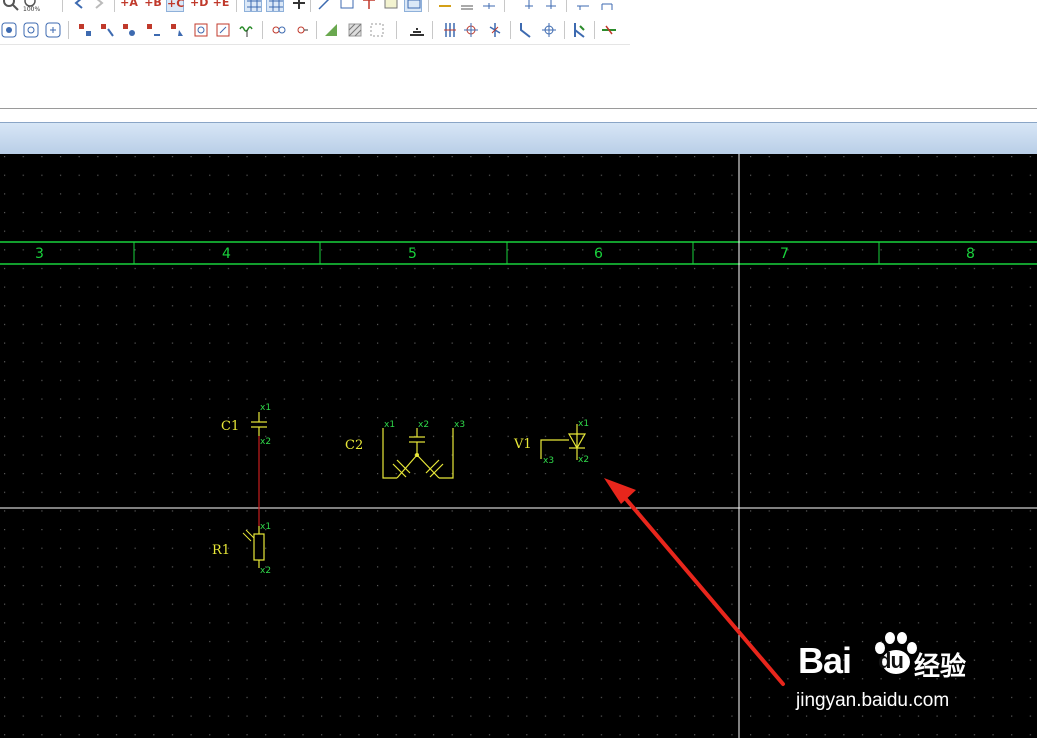  Describe the element at coordinates (389, 425) in the screenshot. I see `c2-pin-x1: x1` at that location.